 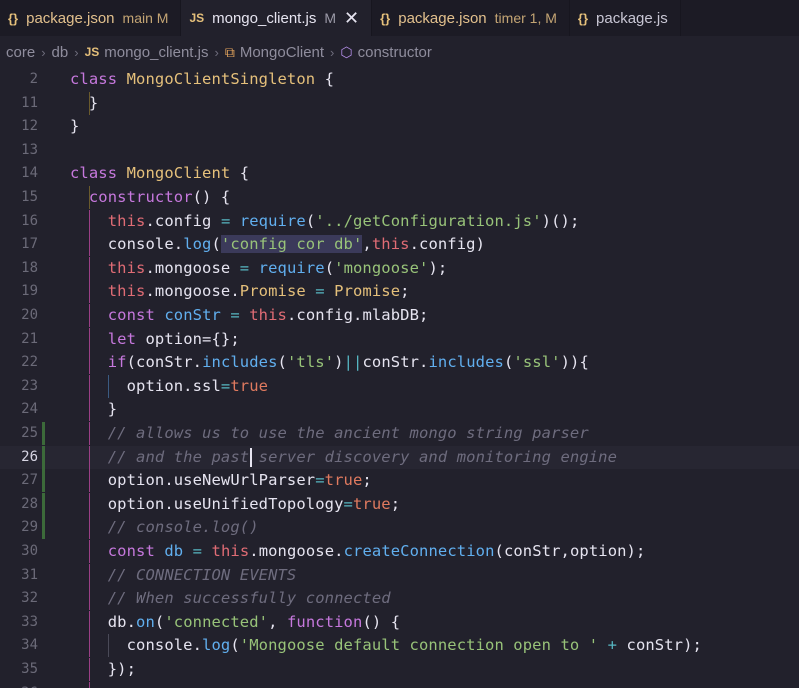 What do you see at coordinates (399, 150) in the screenshot?
I see `code-line: 13` at bounding box center [399, 150].